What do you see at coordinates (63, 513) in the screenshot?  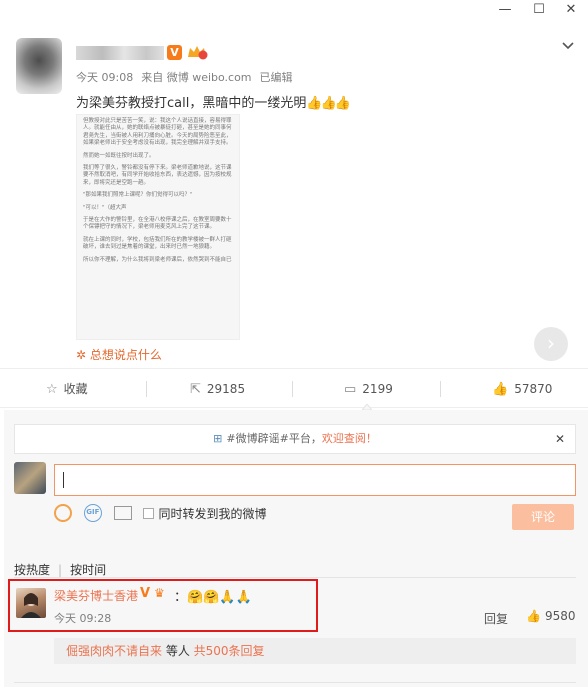 I see `emoji-icon` at bounding box center [63, 513].